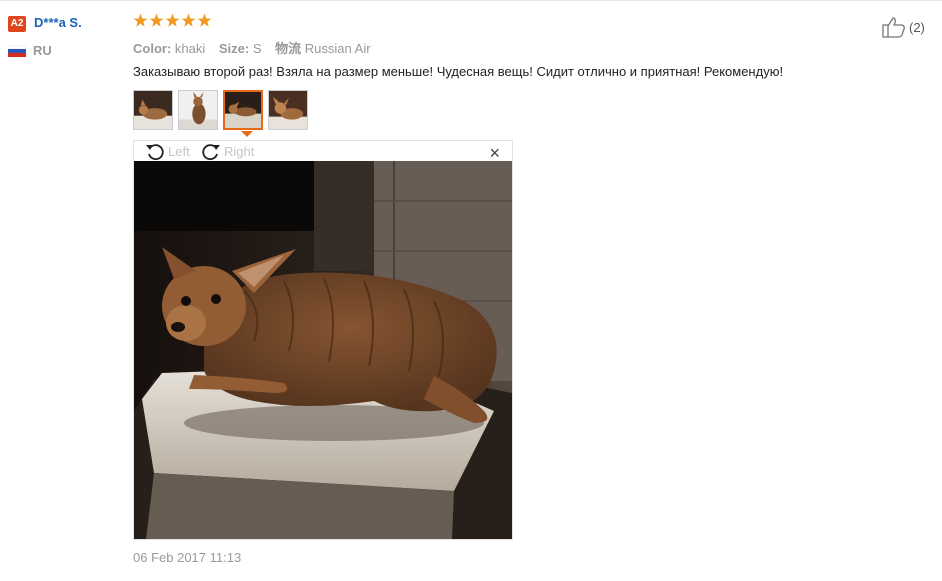 Image resolution: width=942 pixels, height=581 pixels. I want to click on level-badge: A2, so click(17, 24).